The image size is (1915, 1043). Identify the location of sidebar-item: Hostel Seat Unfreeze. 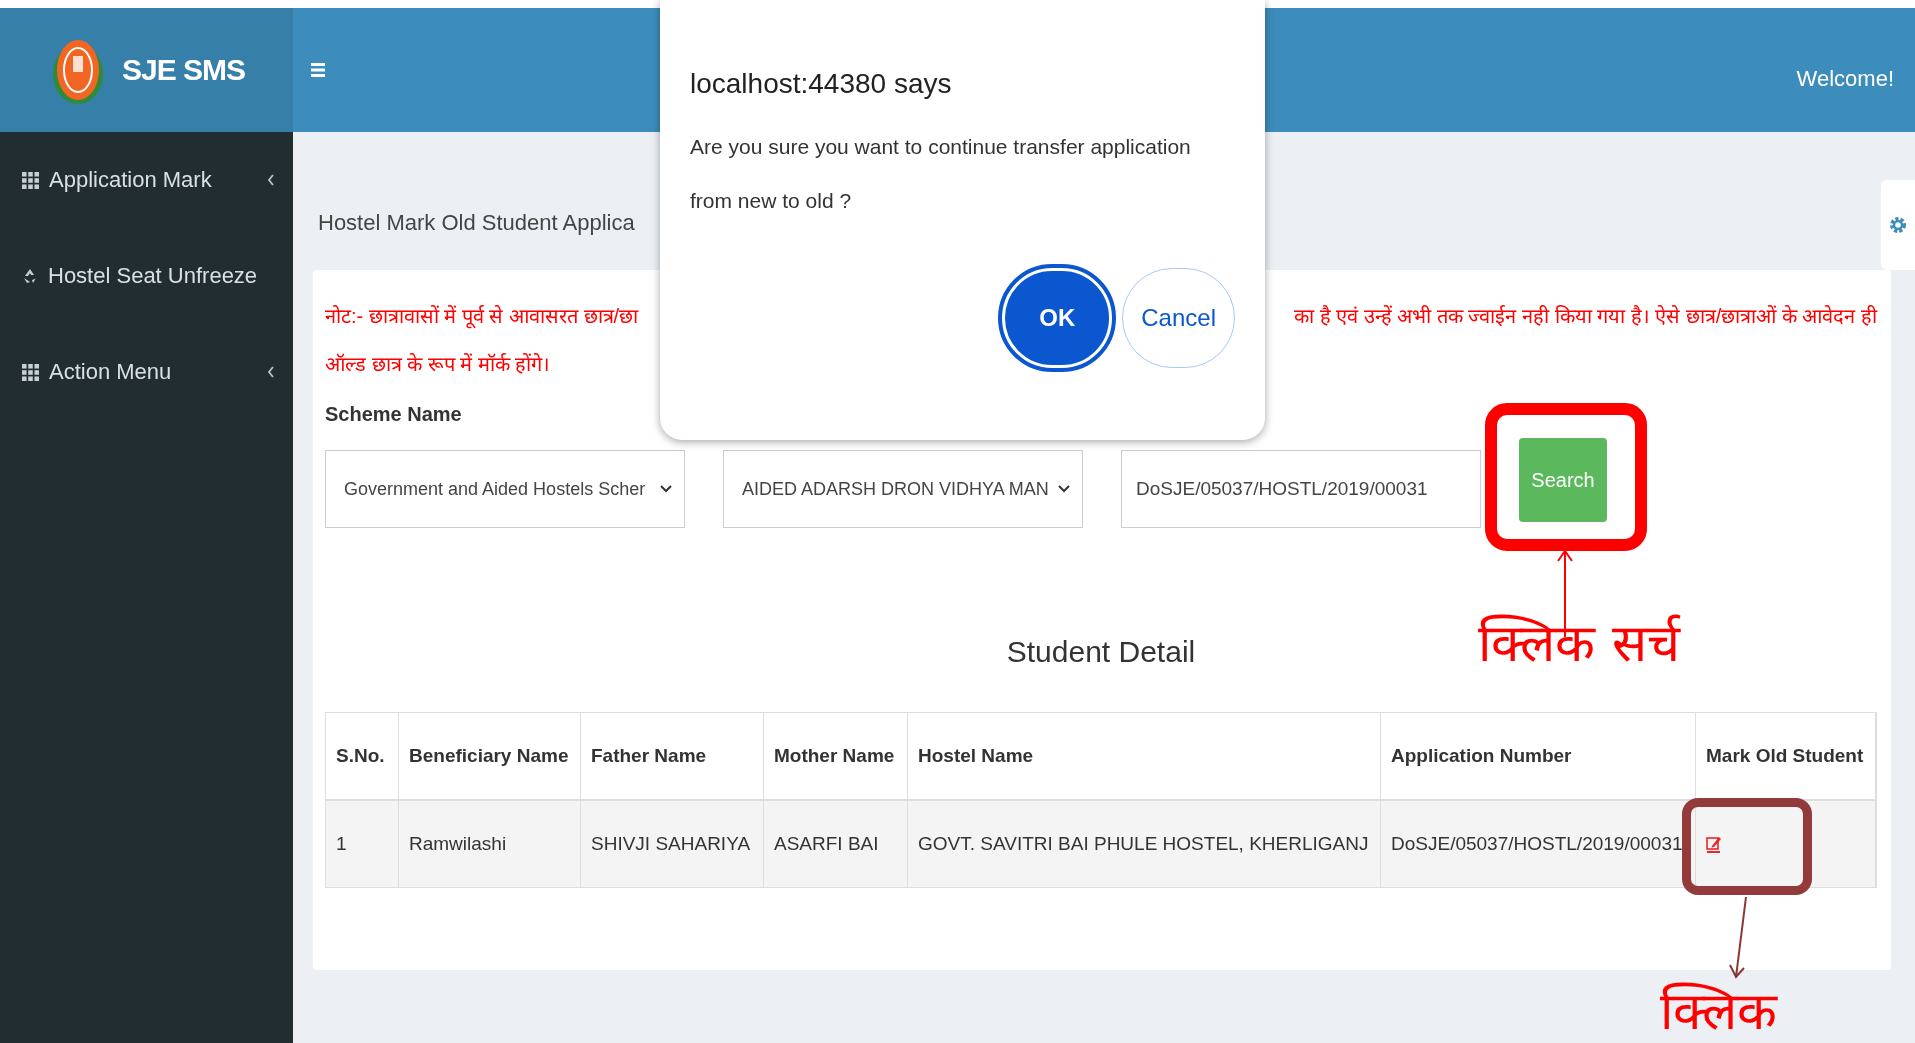
(146, 276).